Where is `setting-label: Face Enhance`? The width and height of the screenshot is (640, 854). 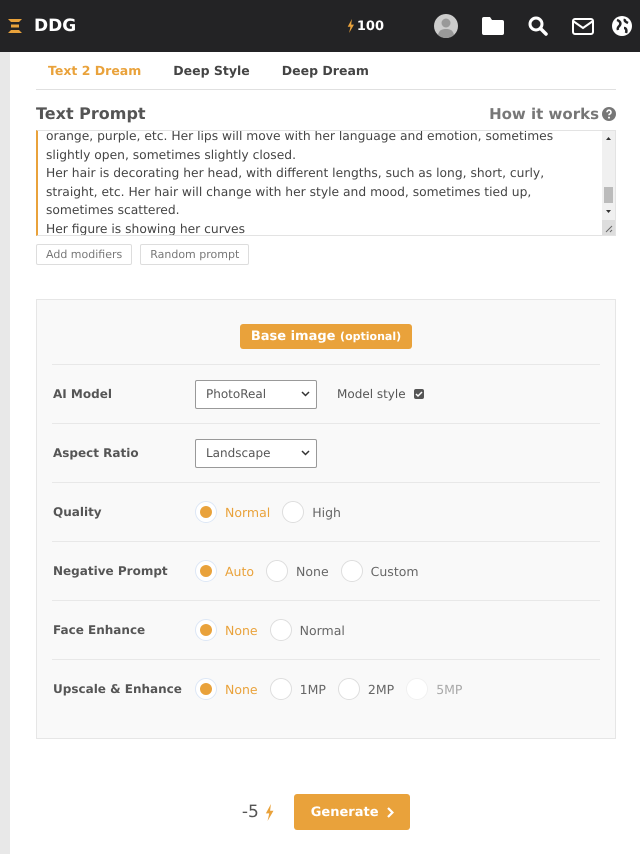 setting-label: Face Enhance is located at coordinates (99, 630).